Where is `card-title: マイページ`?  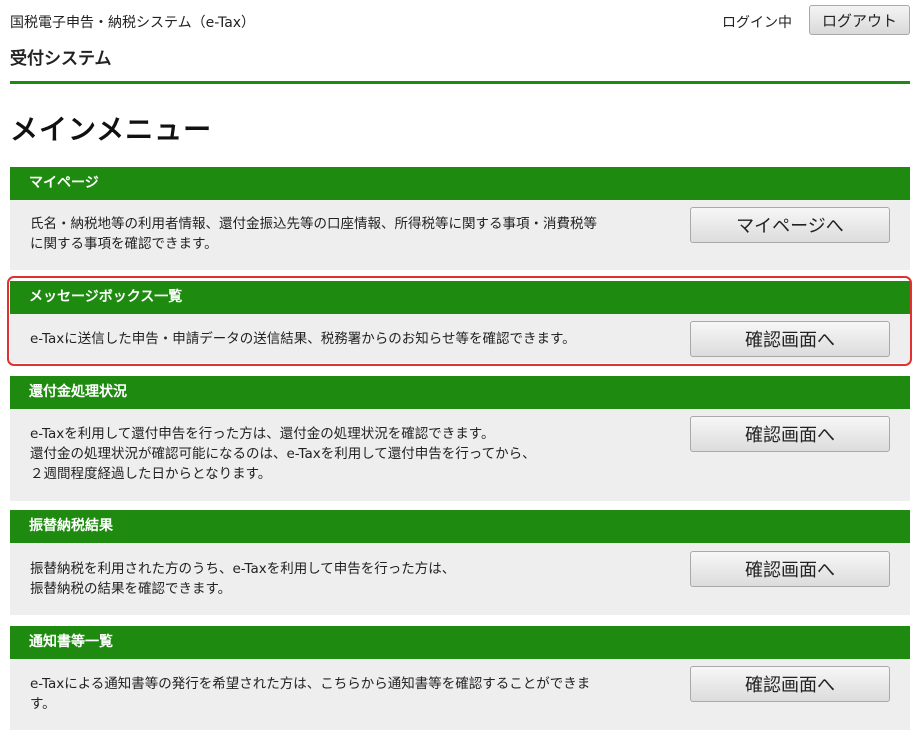
card-title: マイページ is located at coordinates (460, 183).